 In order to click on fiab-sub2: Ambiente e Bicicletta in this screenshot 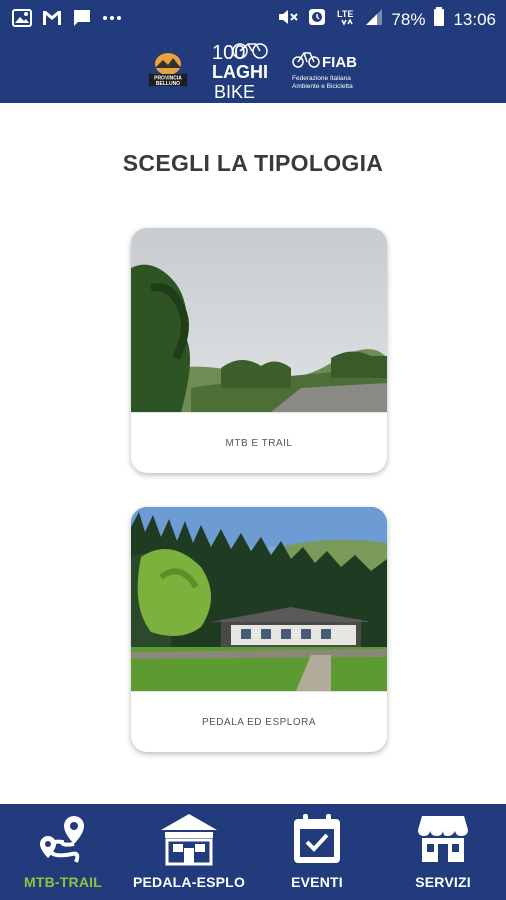, I will do `click(322, 86)`.